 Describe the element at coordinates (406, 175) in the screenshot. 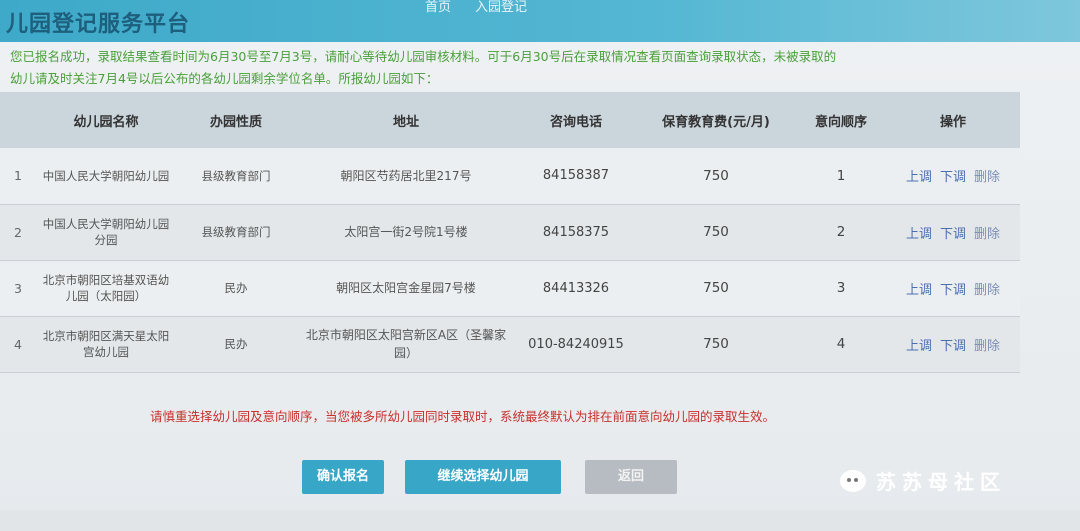

I see `row-address: 朝阳区芍药居北里217号` at that location.